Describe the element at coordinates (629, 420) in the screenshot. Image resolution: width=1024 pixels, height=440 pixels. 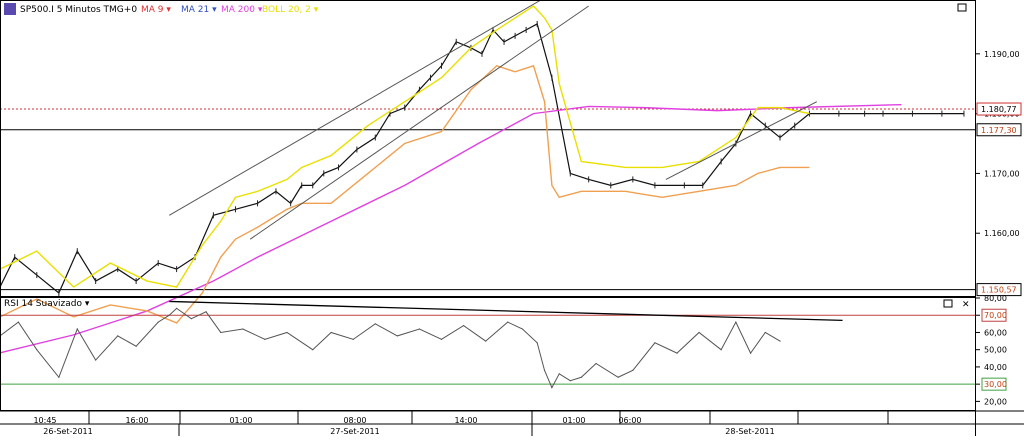
I see `x-tick-label: 06:00` at that location.